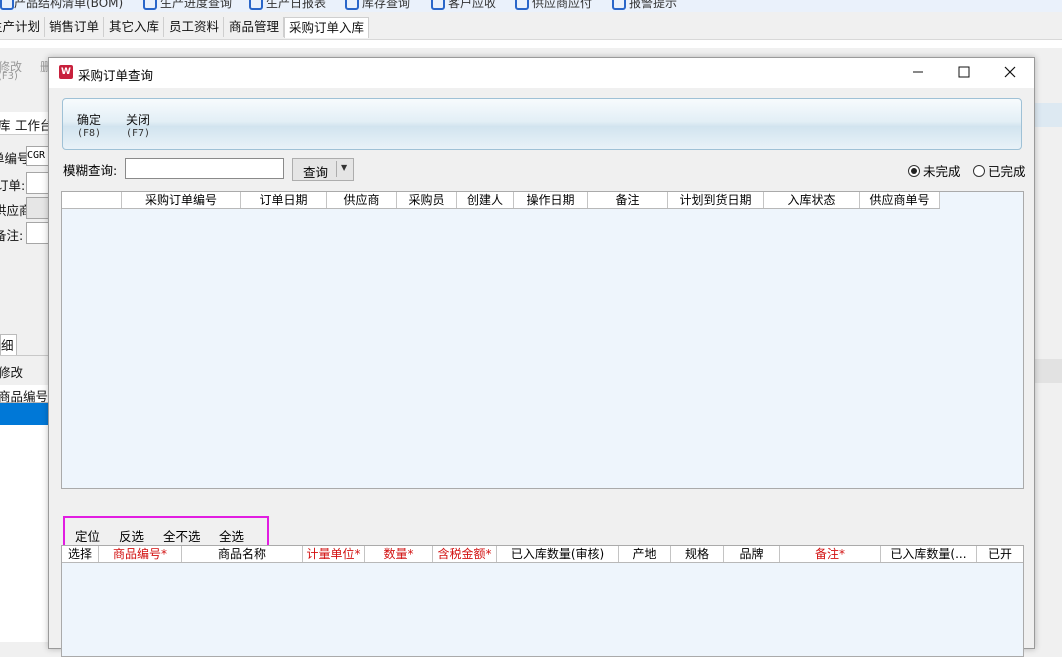 The height and width of the screenshot is (657, 1062). Describe the element at coordinates (90, 170) in the screenshot. I see `fuzzy-search-label: 模糊查询:` at that location.